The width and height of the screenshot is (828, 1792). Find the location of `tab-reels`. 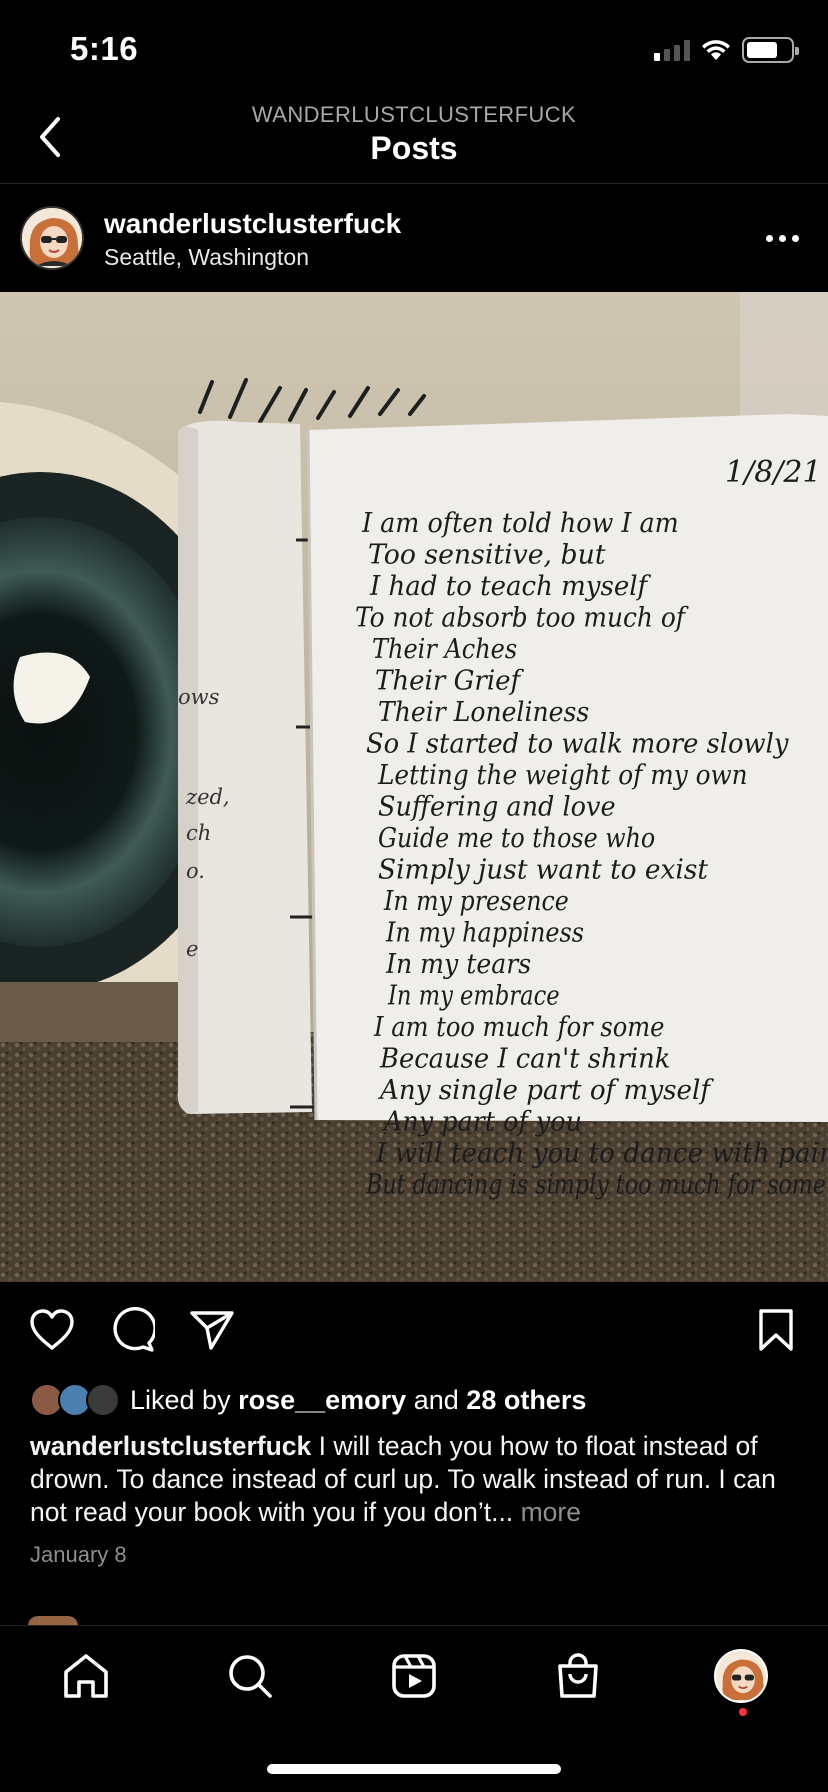

tab-reels is located at coordinates (414, 1676).